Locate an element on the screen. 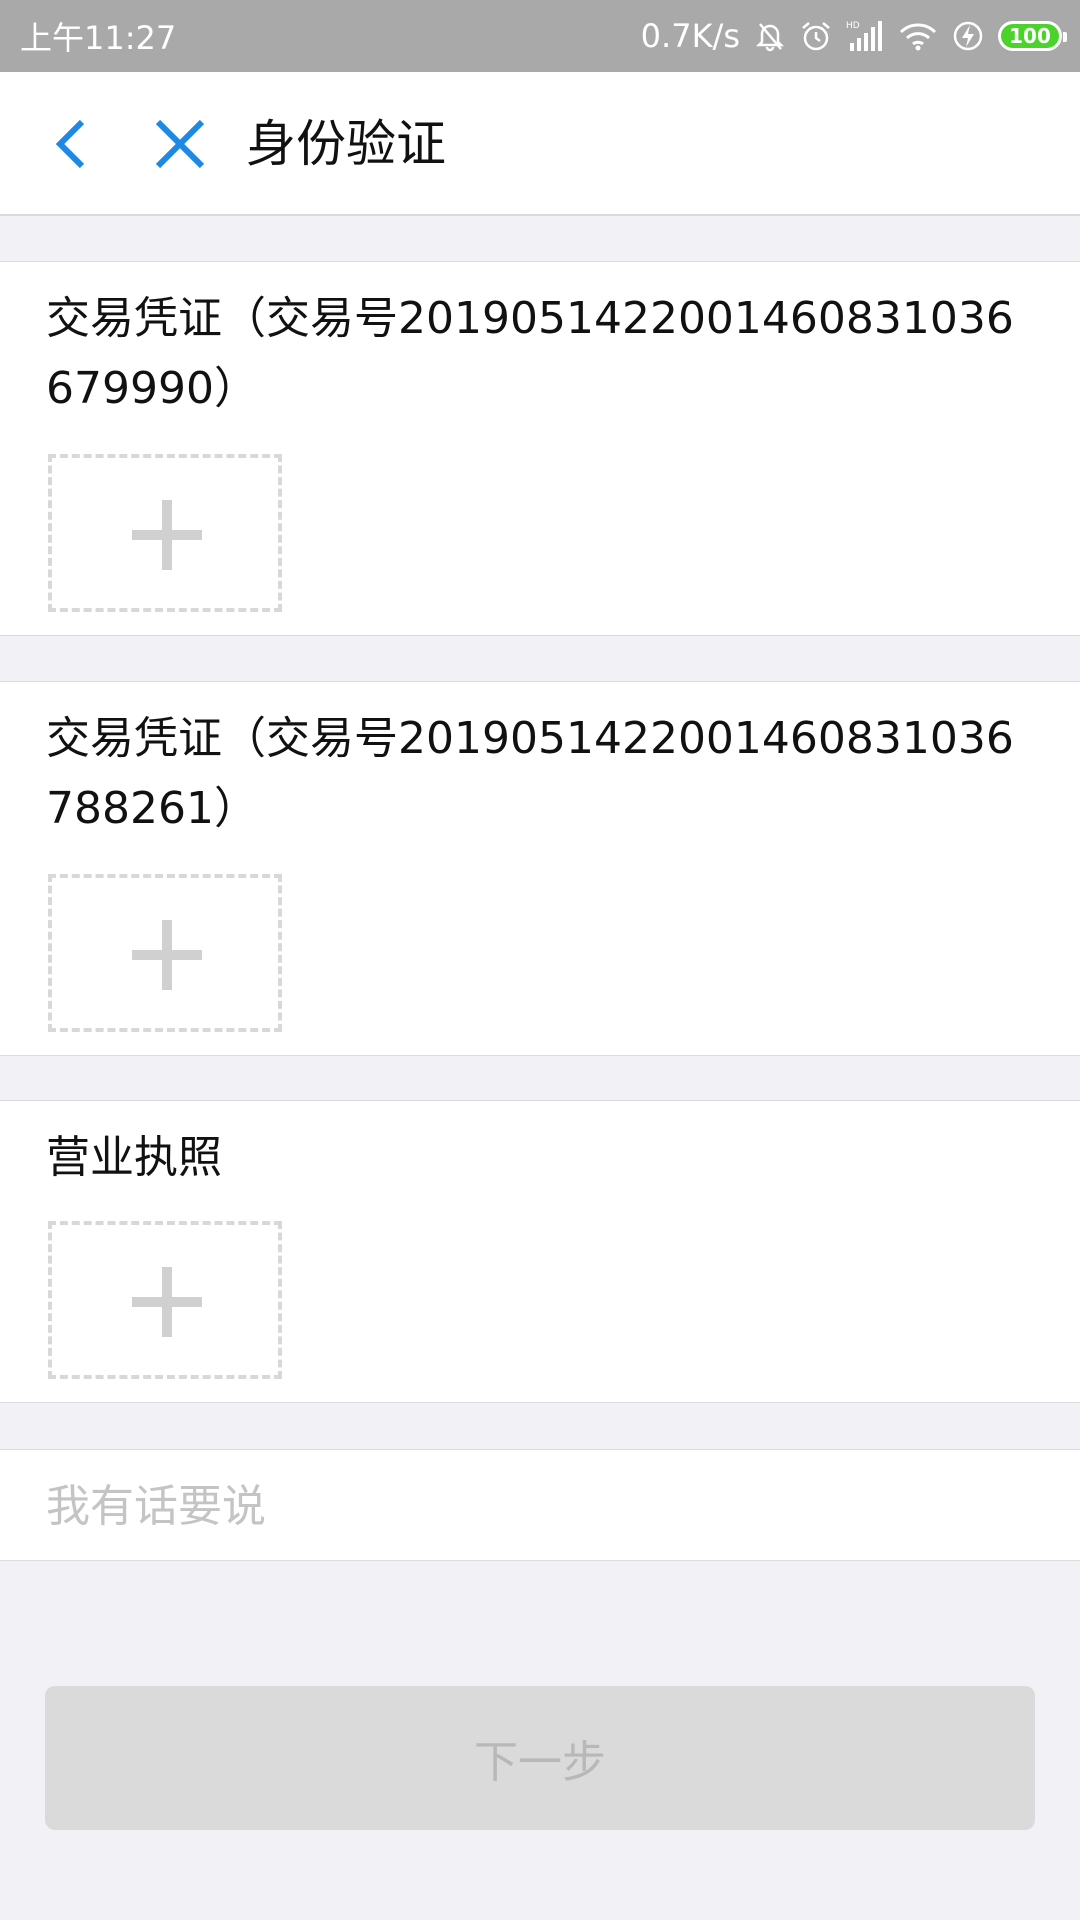 This screenshot has height=1920, width=1080. battery-icon: 100 is located at coordinates (1032, 36).